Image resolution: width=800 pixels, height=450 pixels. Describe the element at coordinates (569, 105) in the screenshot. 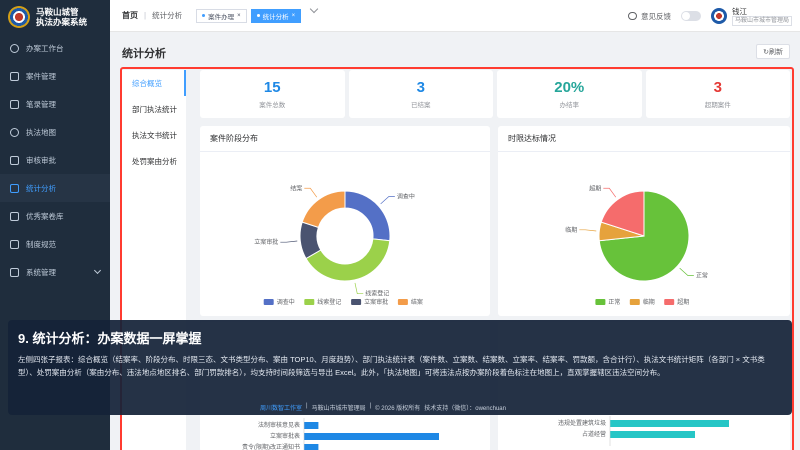

I see `kpi-label: 办结率` at that location.